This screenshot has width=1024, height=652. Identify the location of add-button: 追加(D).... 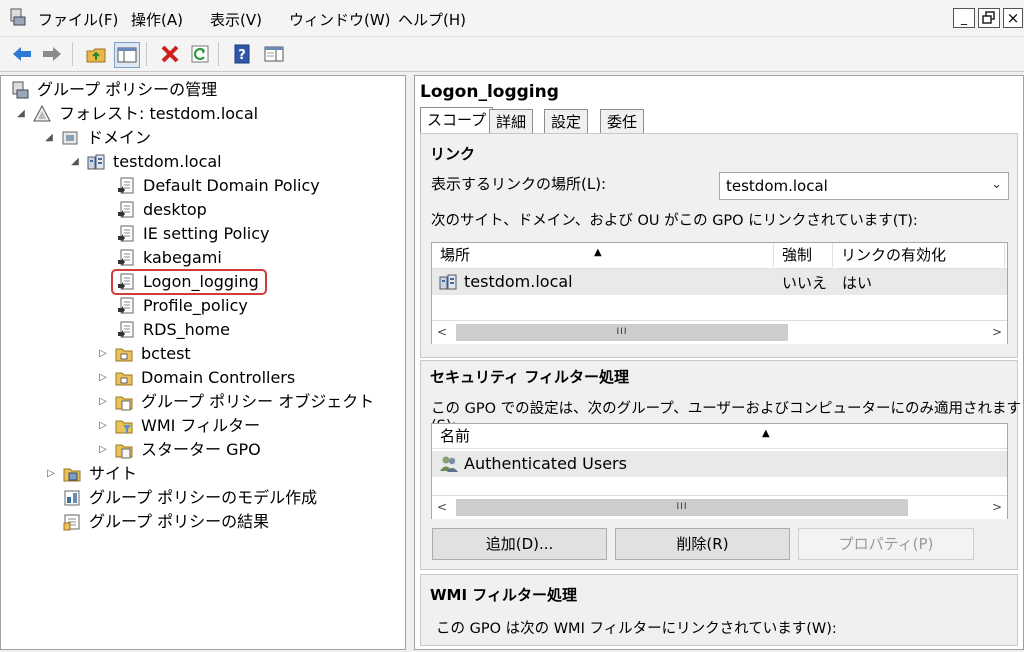
(519, 544).